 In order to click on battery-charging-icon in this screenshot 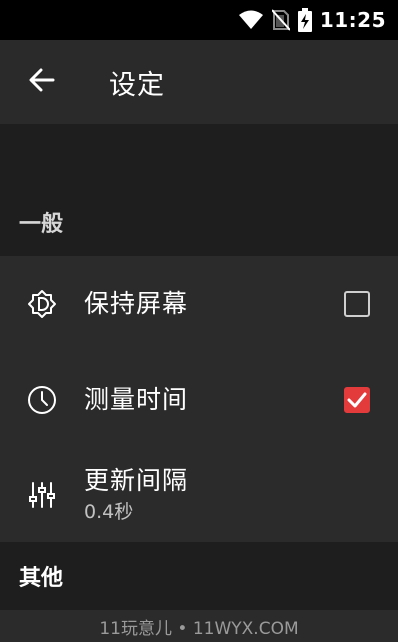, I will do `click(304, 20)`.